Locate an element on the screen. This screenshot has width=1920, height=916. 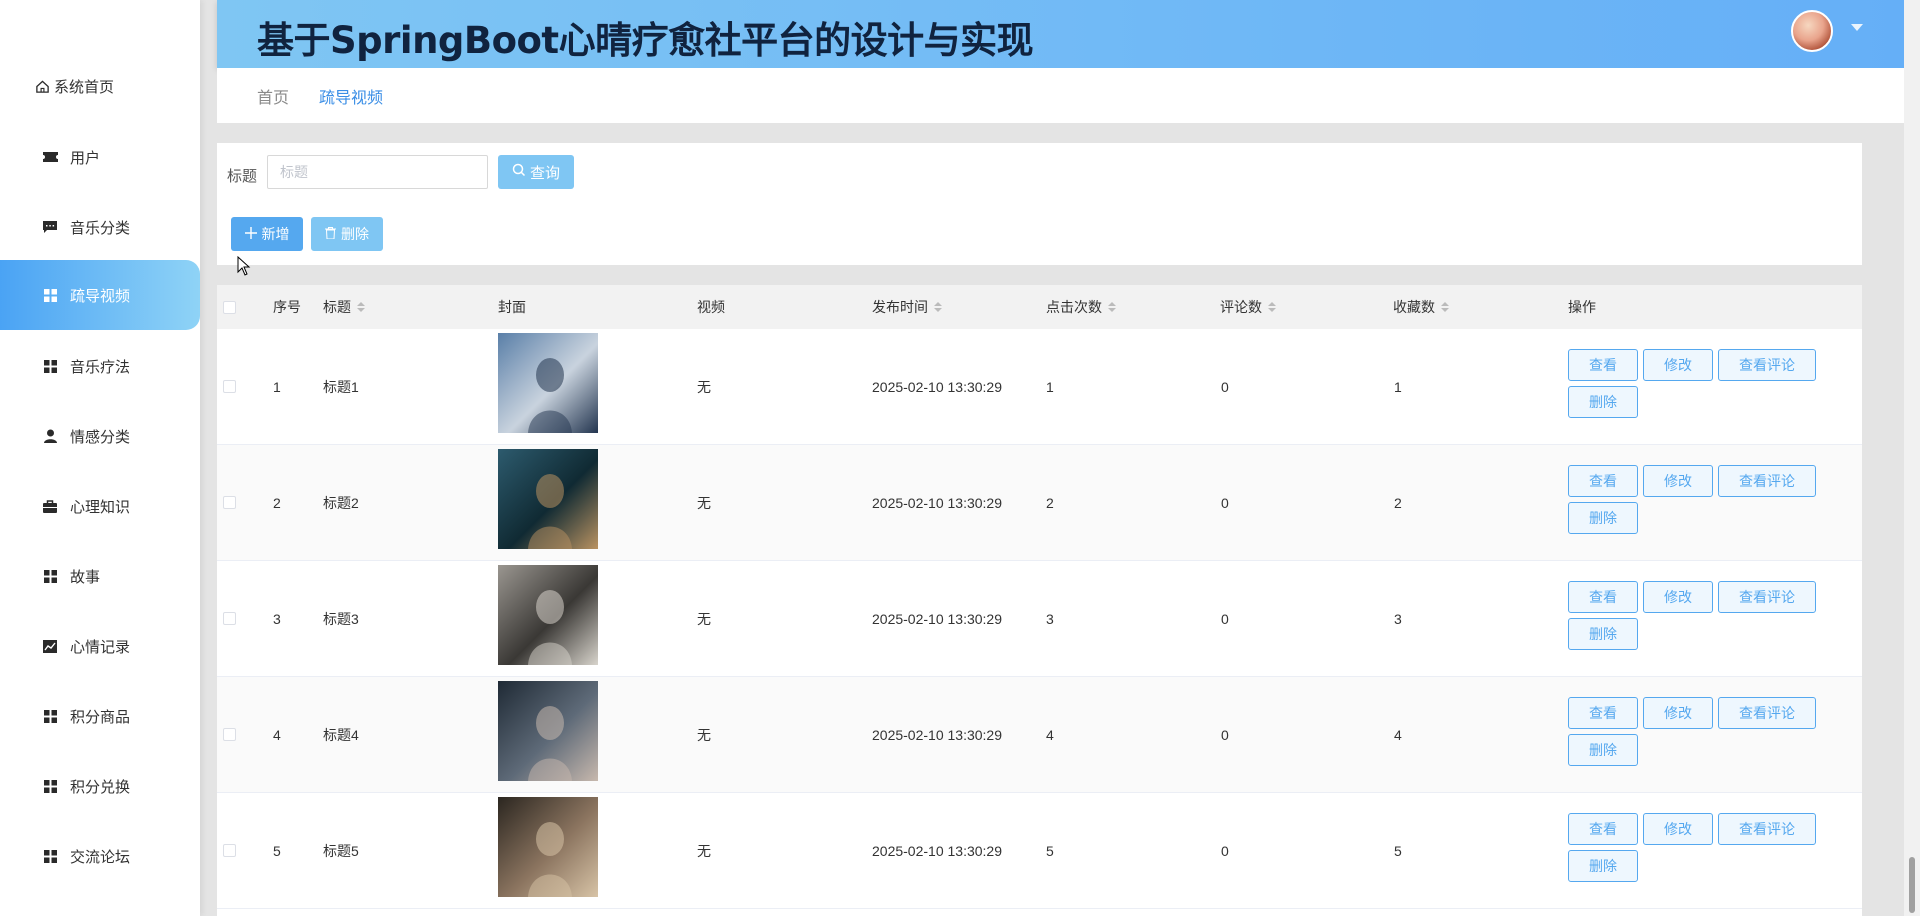
sidebar-item-story: 故事 is located at coordinates (100, 576).